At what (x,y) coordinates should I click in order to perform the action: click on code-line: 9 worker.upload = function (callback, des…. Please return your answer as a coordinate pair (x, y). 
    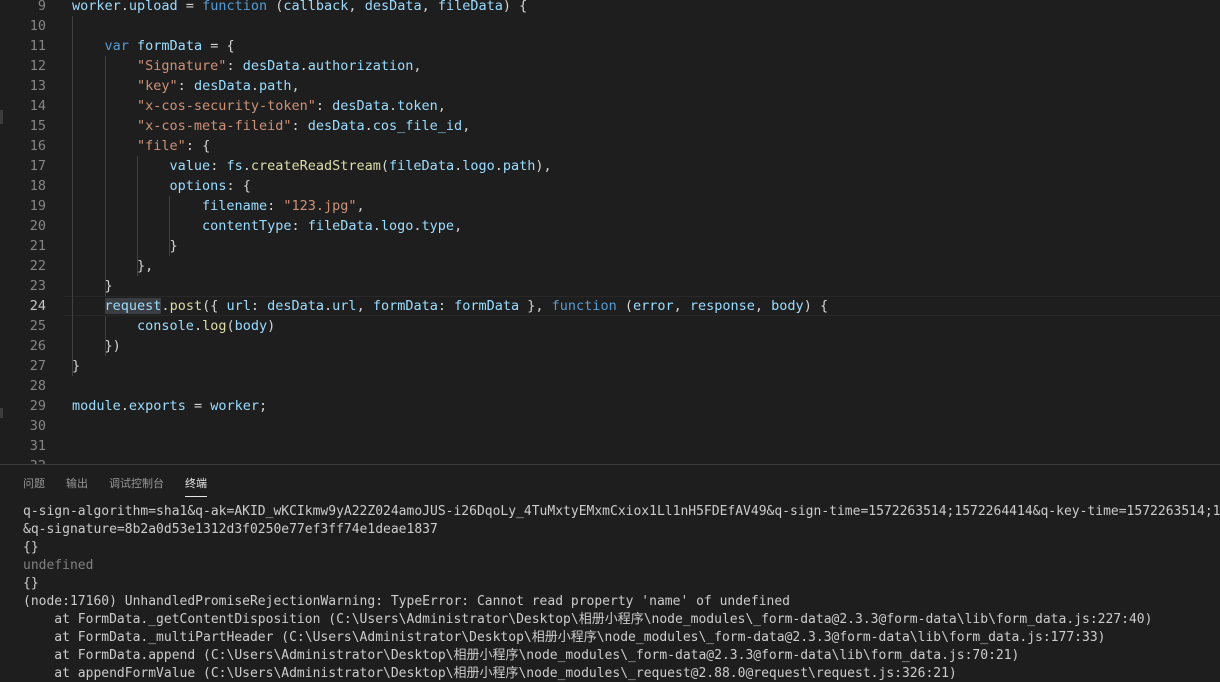
    Looking at the image, I should click on (610, 8).